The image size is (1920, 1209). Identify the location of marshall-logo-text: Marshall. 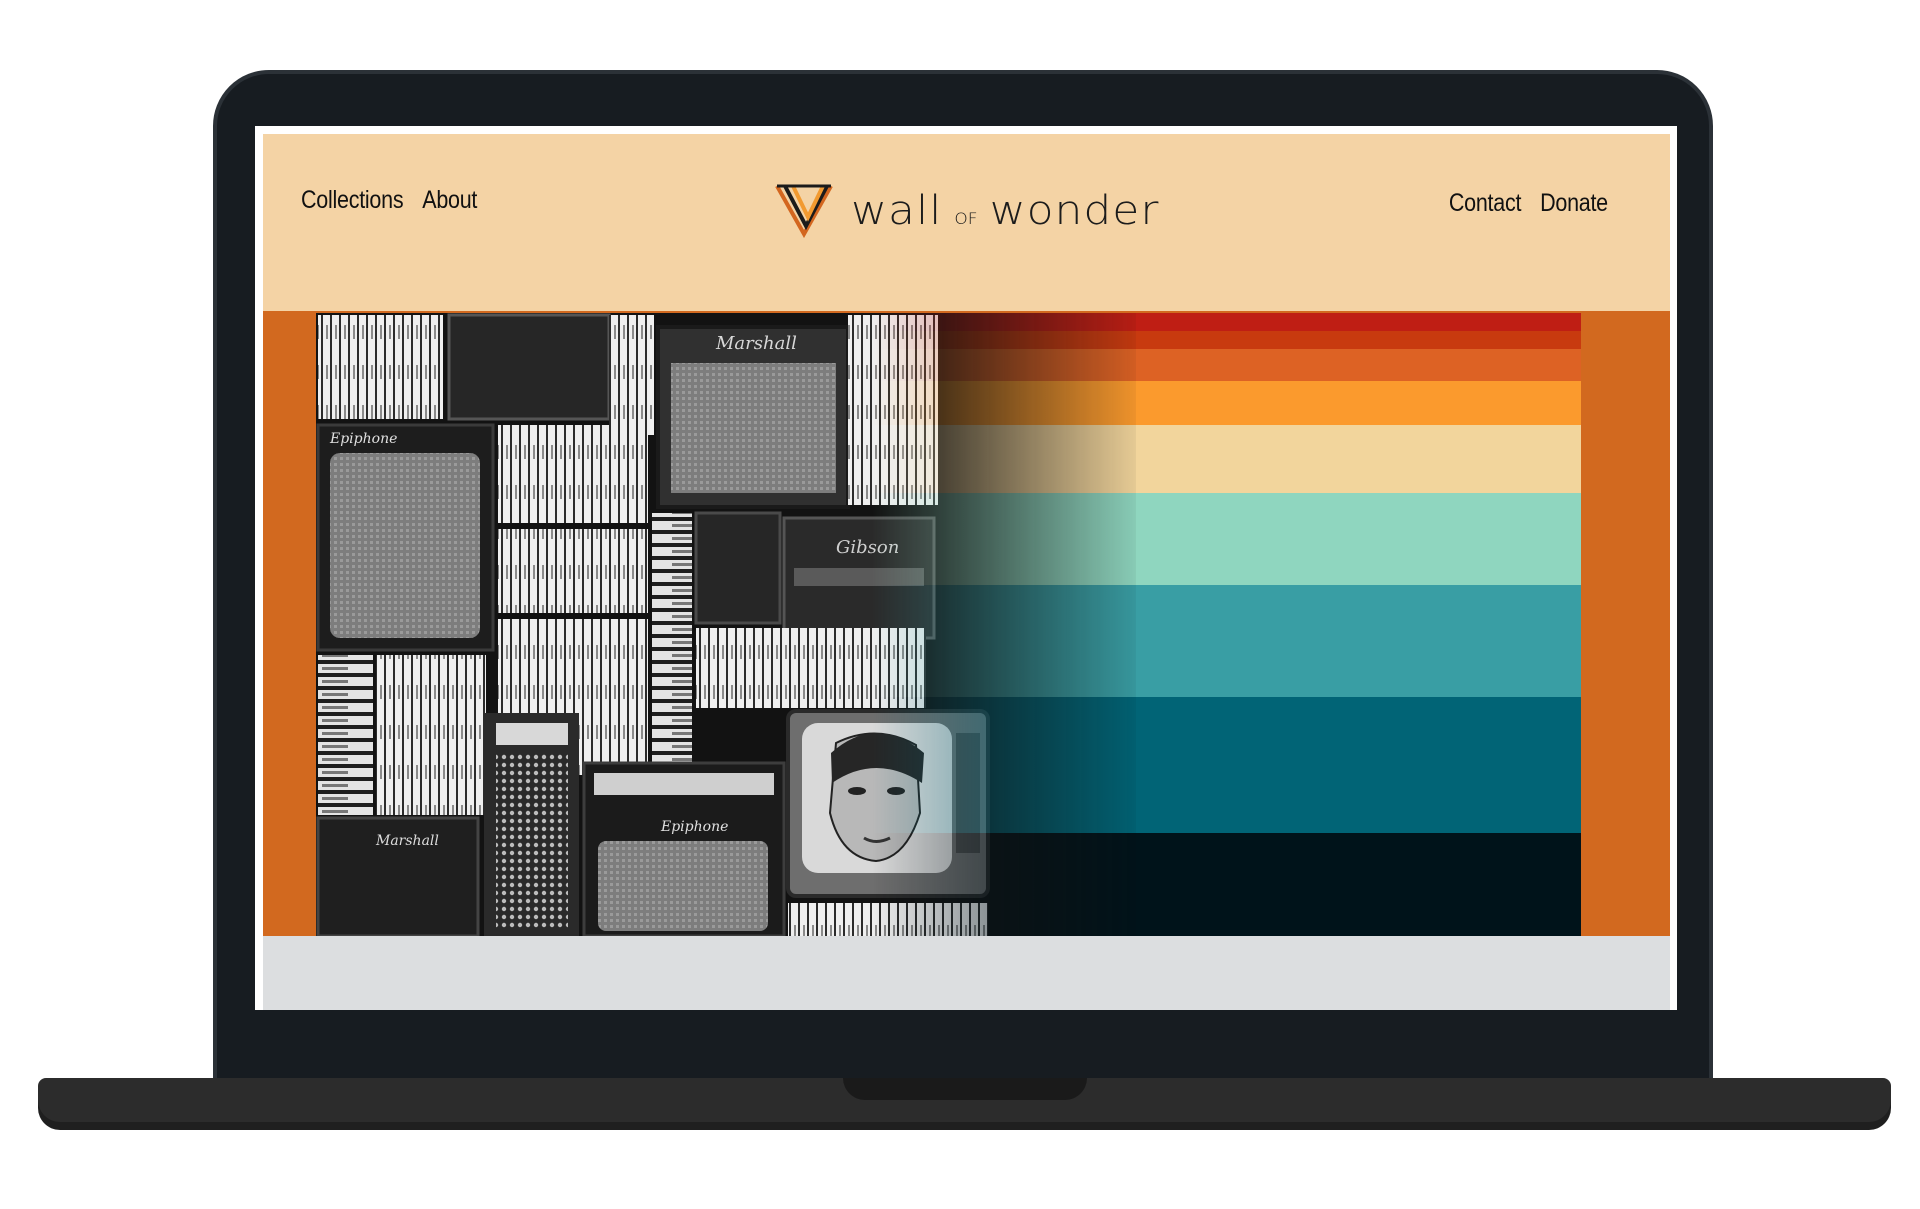
(756, 343).